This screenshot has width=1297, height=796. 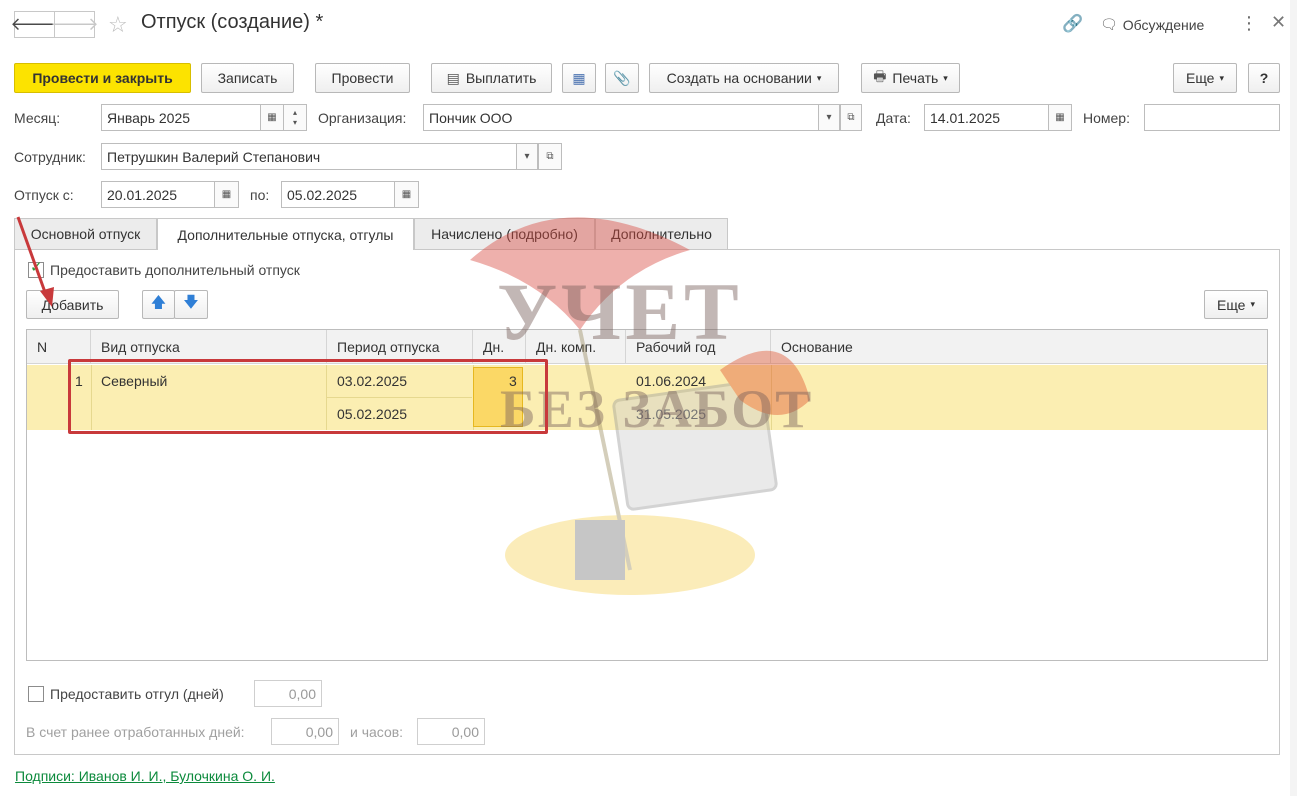 I want to click on discussion-button: 🗨 Обсуждение, so click(x=1152, y=24).